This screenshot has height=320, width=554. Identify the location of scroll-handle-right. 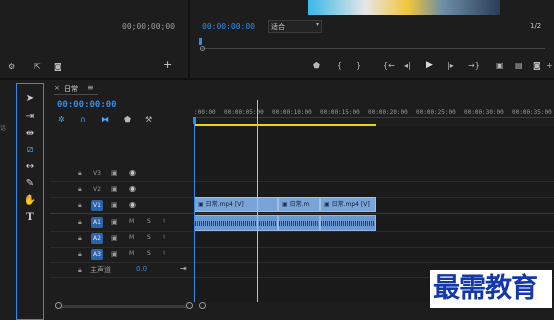
(189, 305).